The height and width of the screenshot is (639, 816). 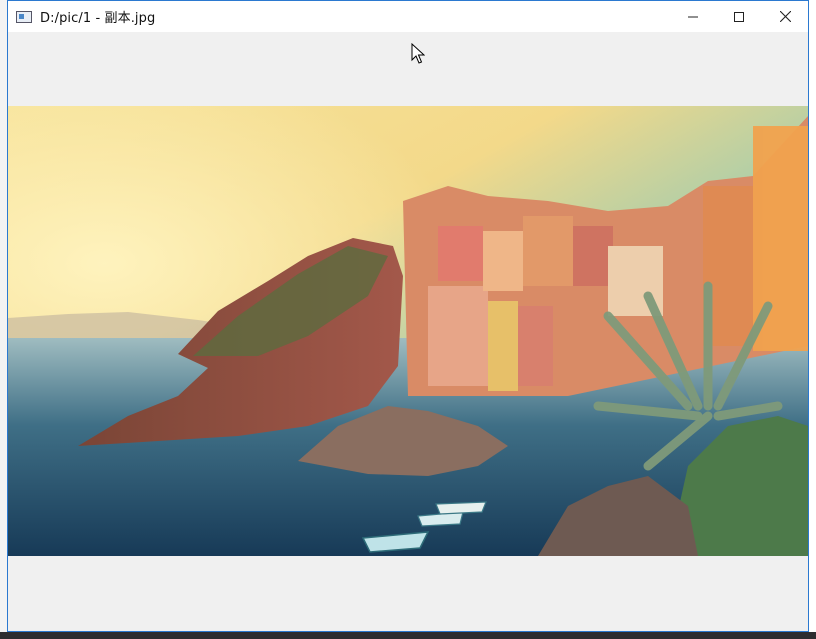 I want to click on title-bar: D:/pic/1 - 副本.jpg, so click(x=408, y=17).